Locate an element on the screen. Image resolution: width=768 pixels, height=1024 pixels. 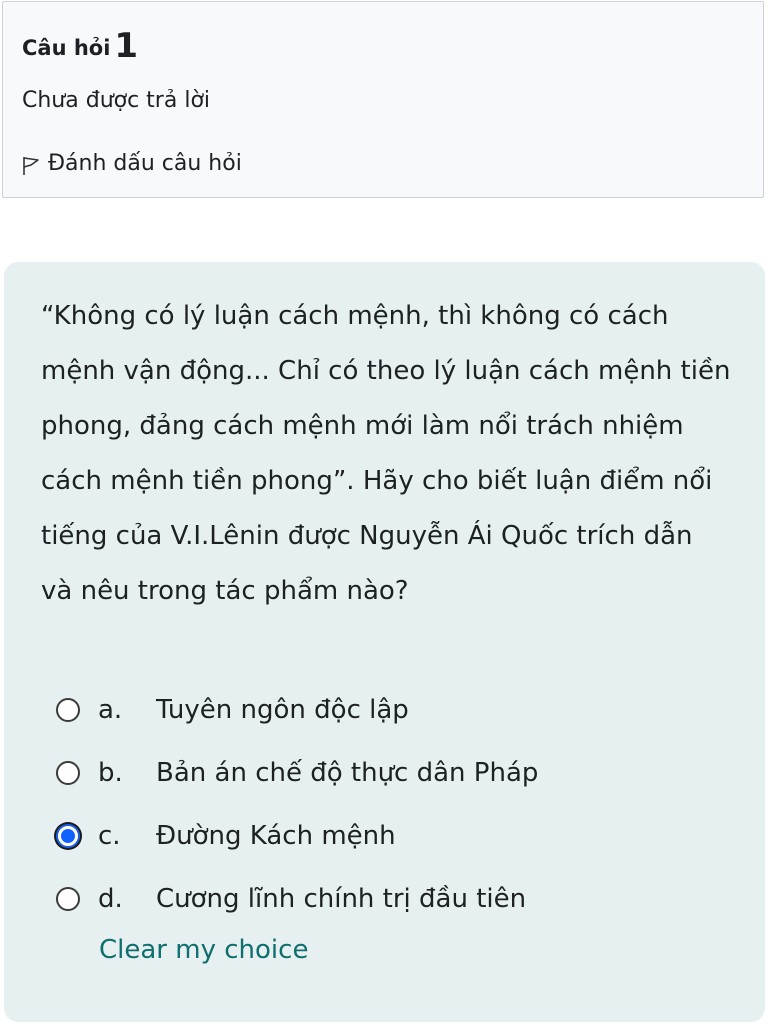
answer-option-c: c. Đường Kách mệnh is located at coordinates (396, 835).